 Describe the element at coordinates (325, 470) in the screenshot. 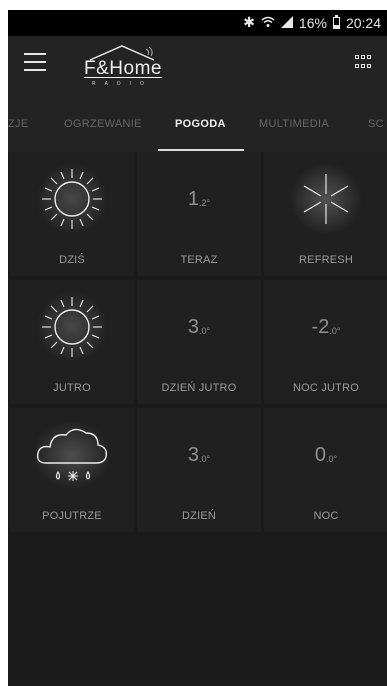

I see `tile-night: 0.0° NOC` at that location.